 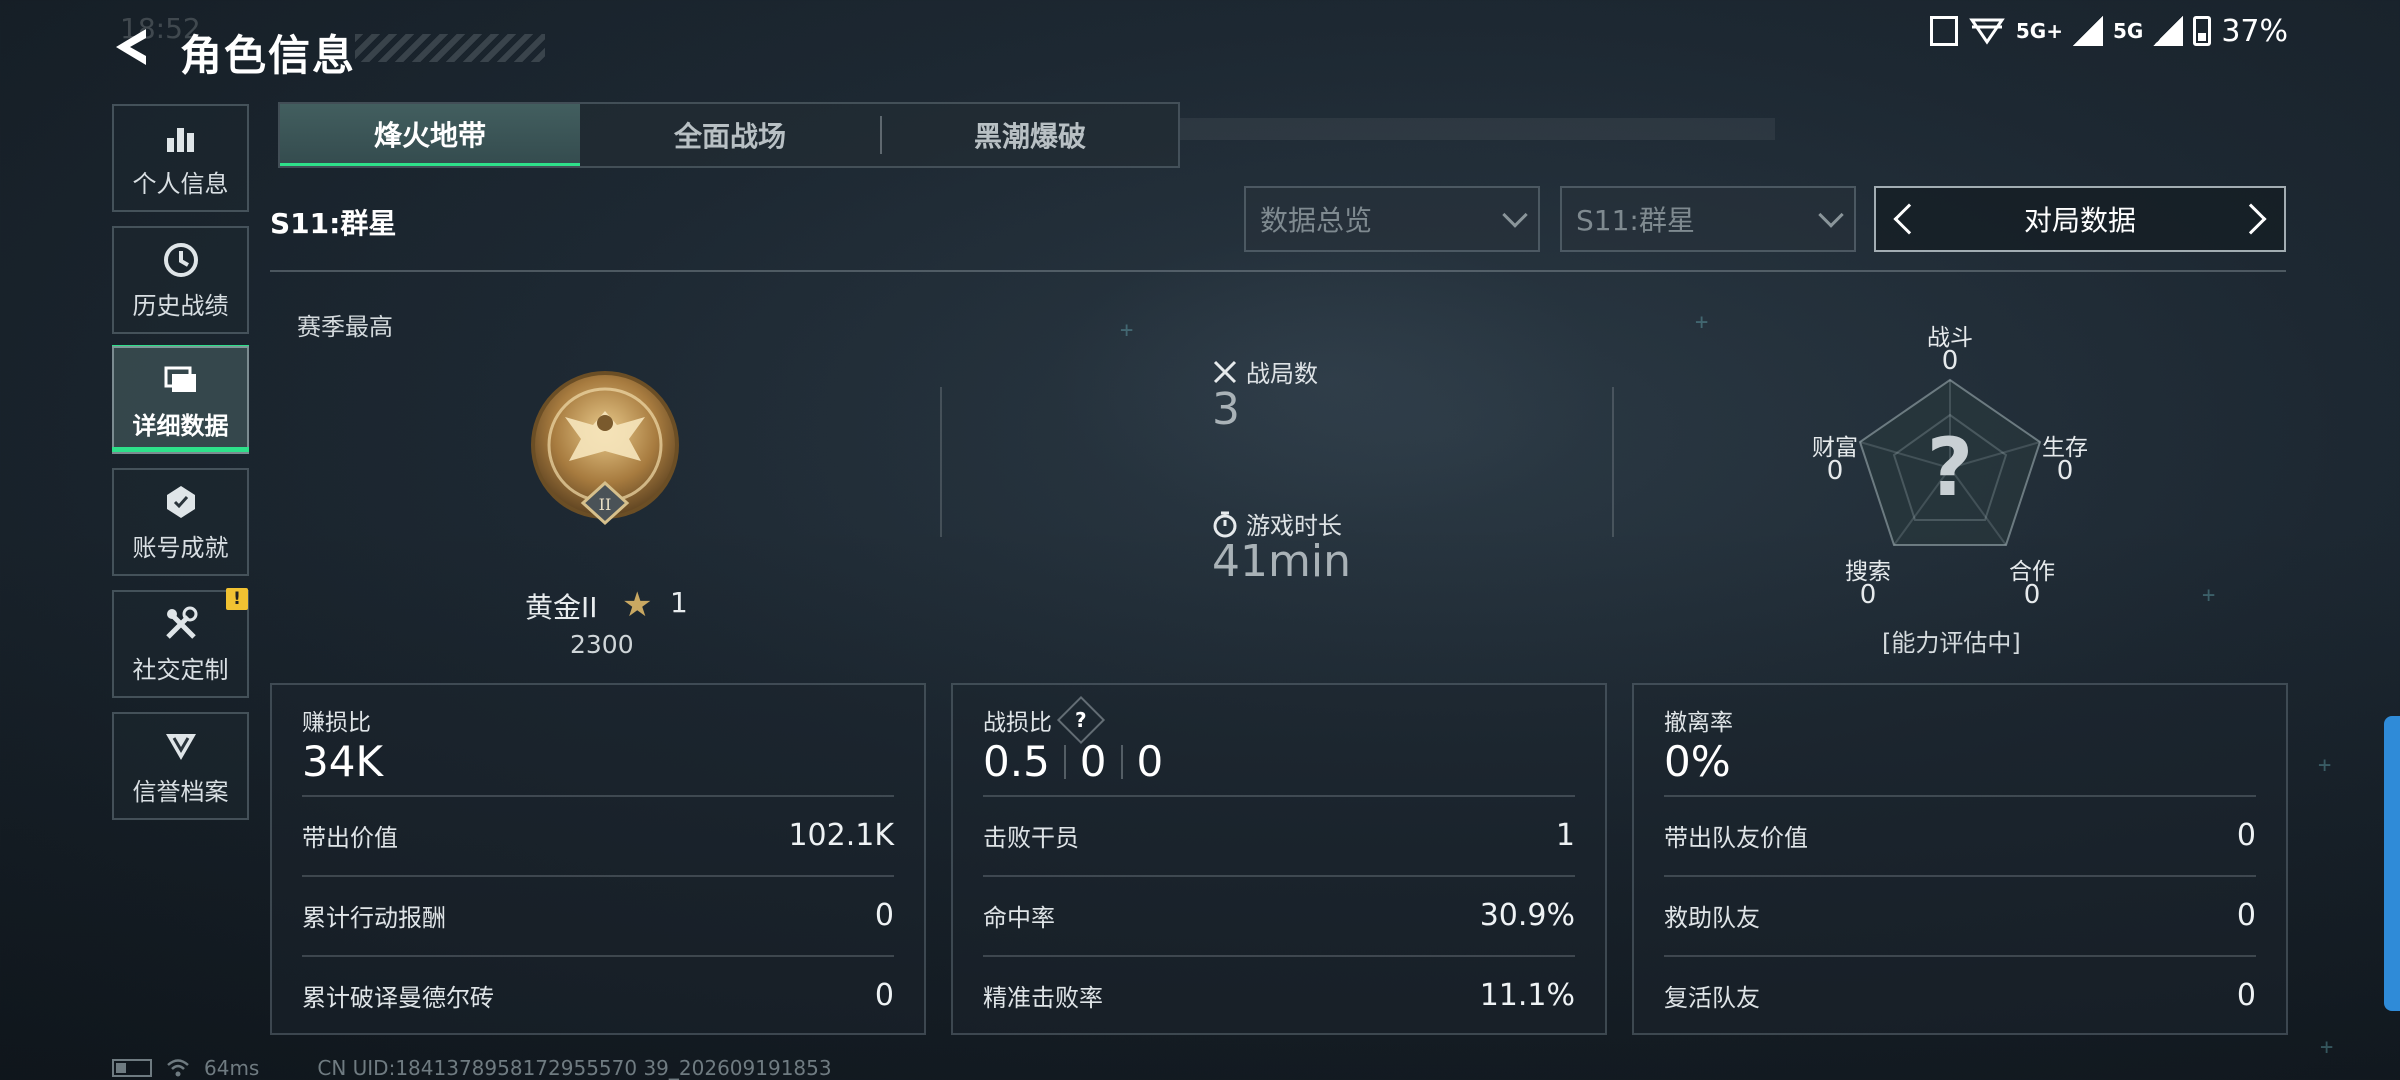 I want to click on panel-main-value: 34K, so click(x=342, y=761).